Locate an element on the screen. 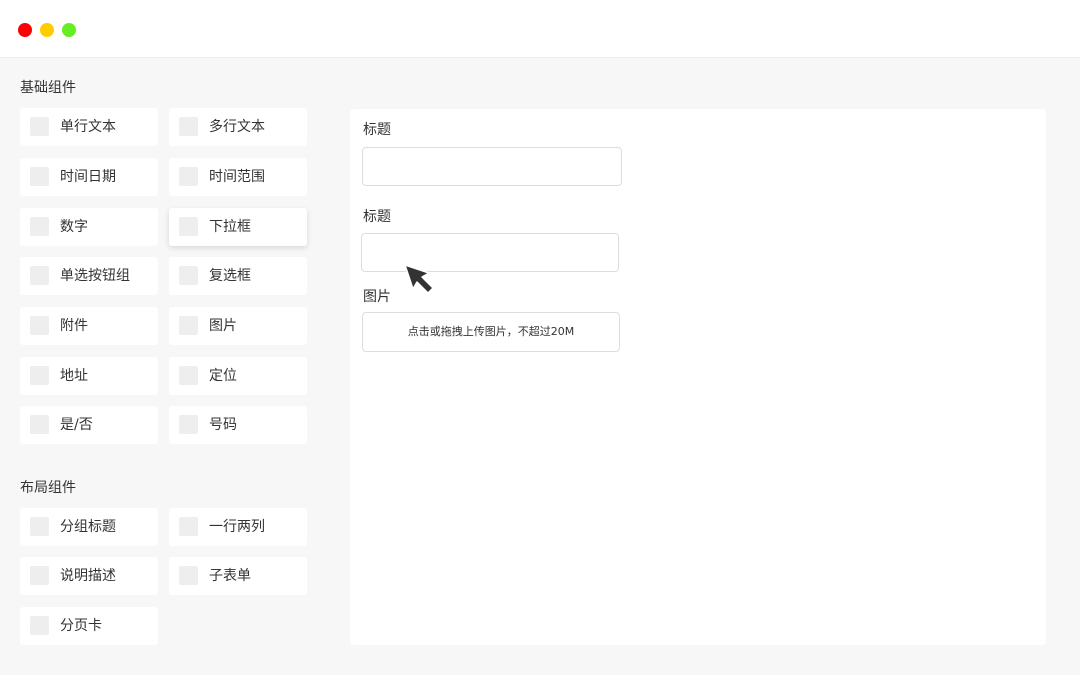 The height and width of the screenshot is (675, 1080). component-dropdown: 下拉框 is located at coordinates (238, 227).